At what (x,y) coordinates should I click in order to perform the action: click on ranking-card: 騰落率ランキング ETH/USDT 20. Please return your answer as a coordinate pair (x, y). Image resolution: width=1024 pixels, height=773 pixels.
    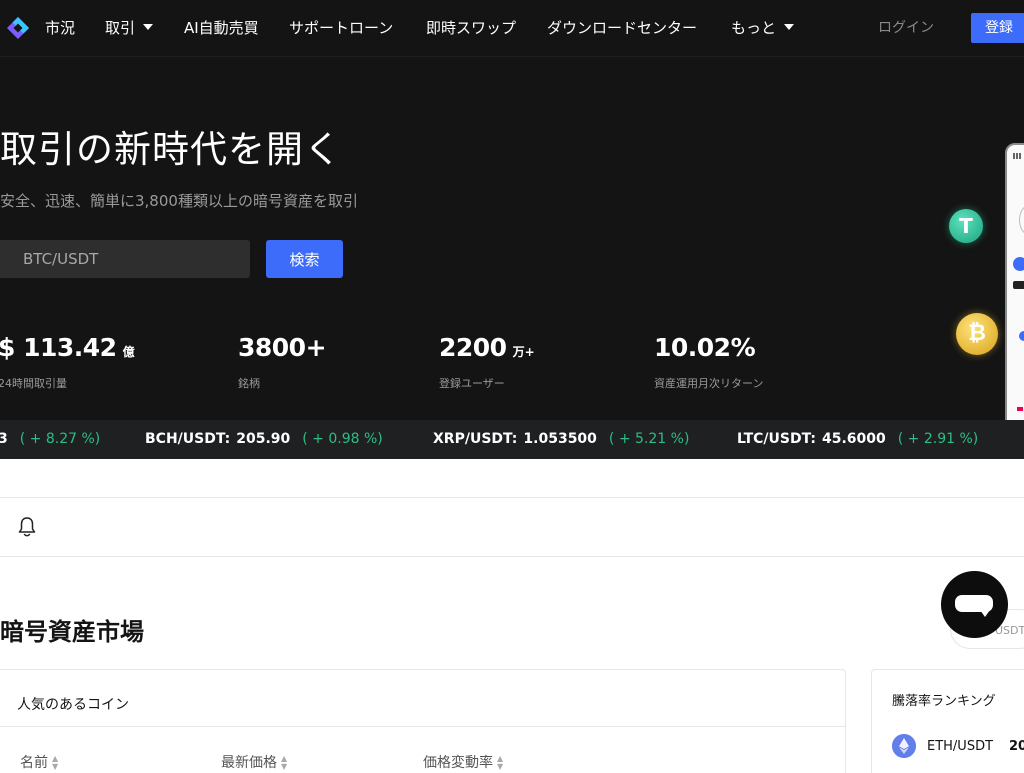
    Looking at the image, I should click on (947, 721).